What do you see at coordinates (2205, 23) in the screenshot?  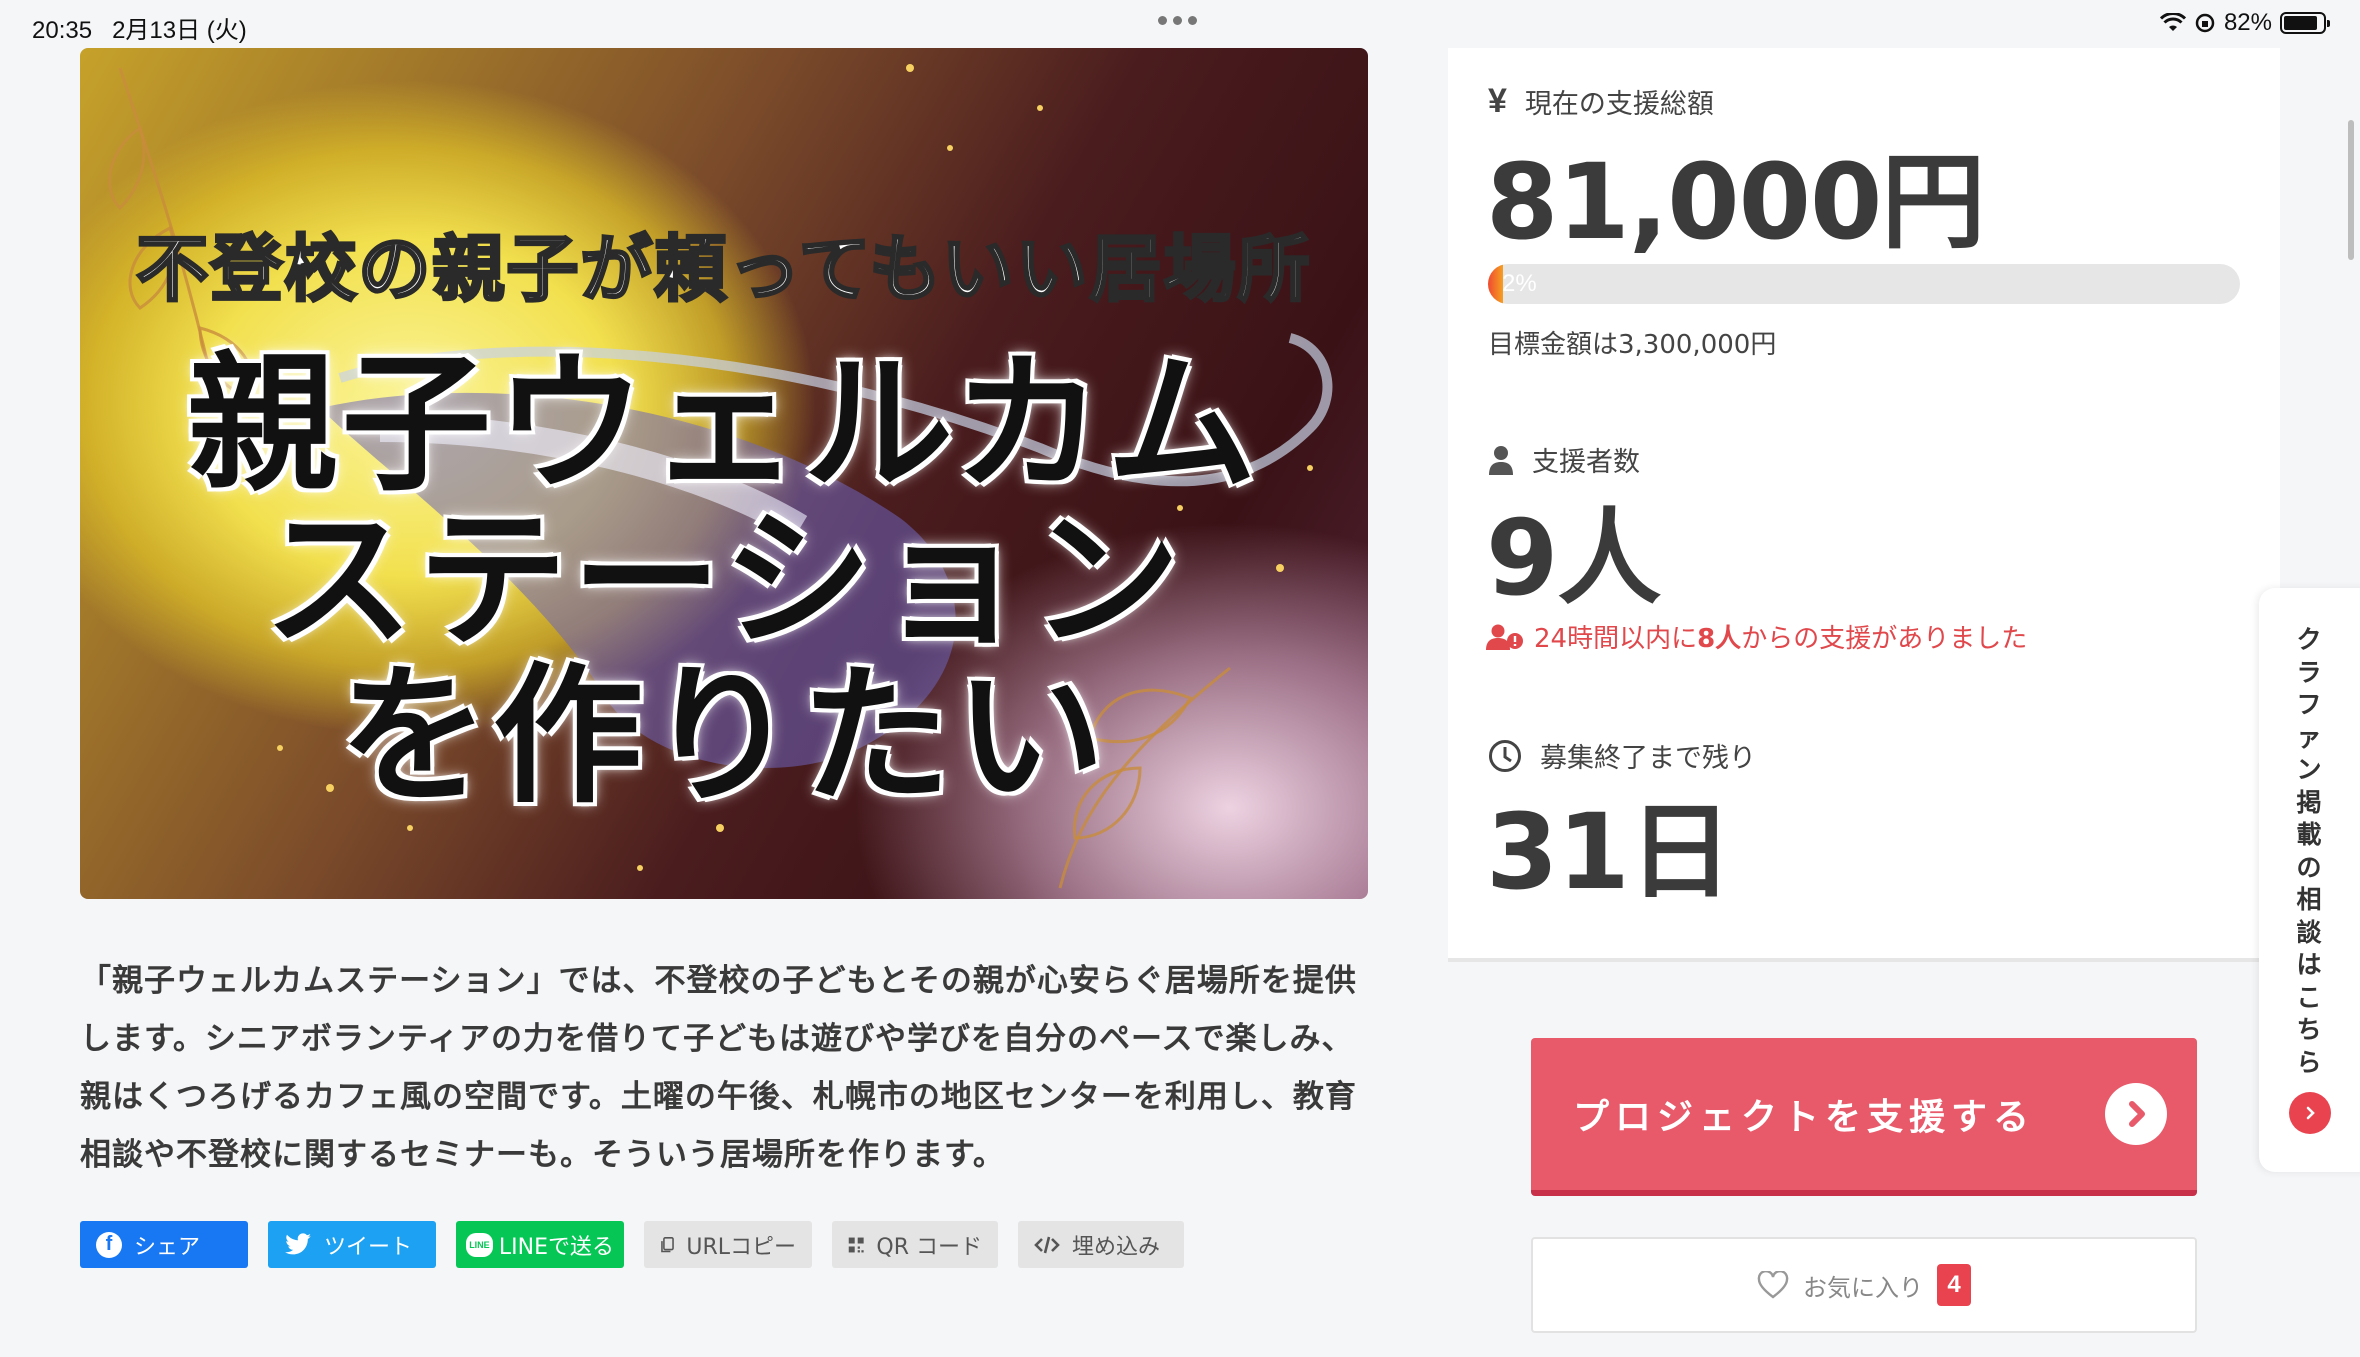 I see `orientation-lock-icon` at bounding box center [2205, 23].